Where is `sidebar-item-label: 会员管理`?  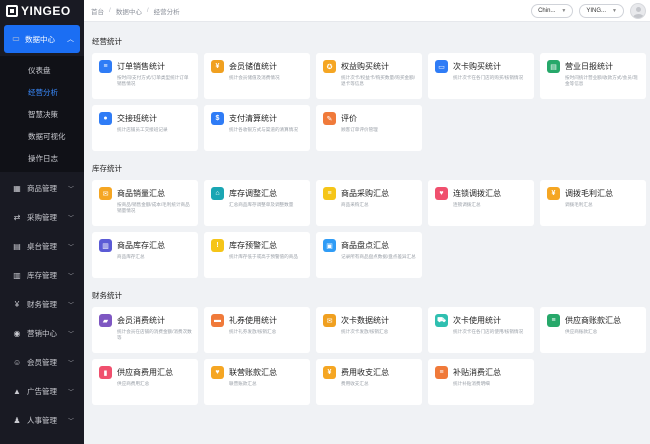
sidebar-item-label: 会员管理 is located at coordinates (42, 362).